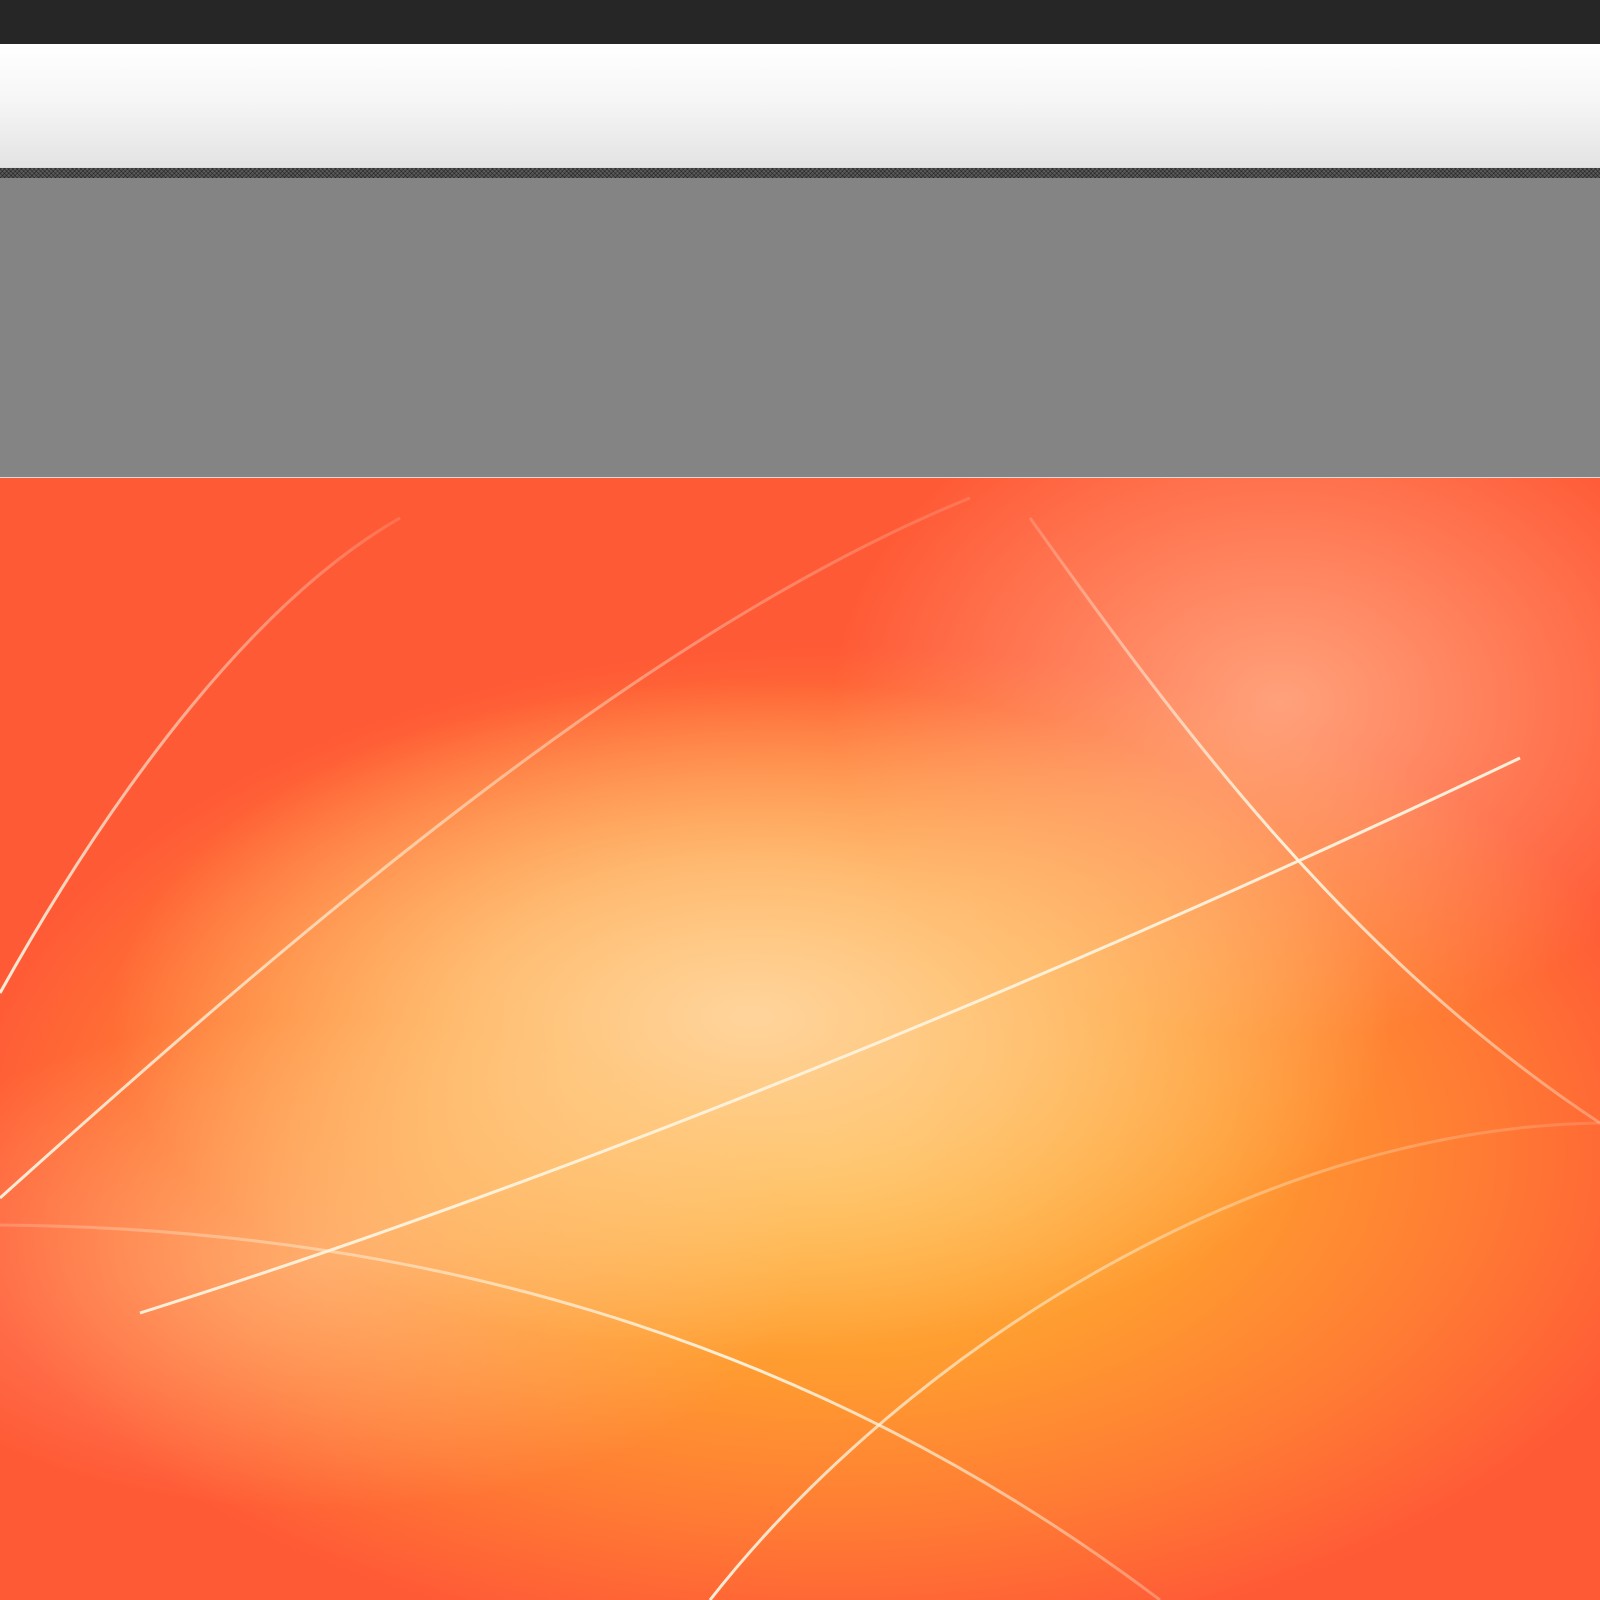 The image size is (1600, 1600). I want to click on header-divider, so click(800, 173).